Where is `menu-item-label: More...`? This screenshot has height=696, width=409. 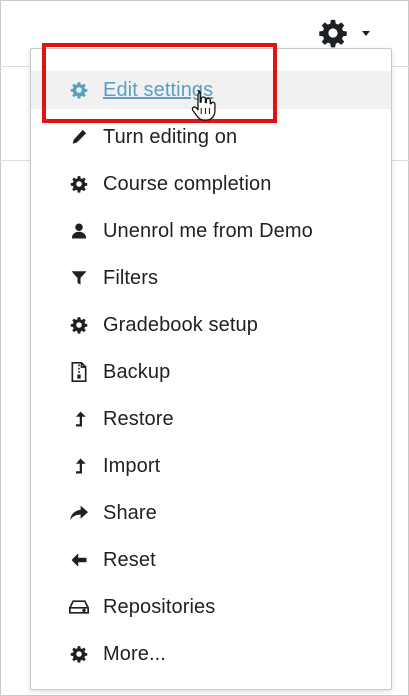 menu-item-label: More... is located at coordinates (134, 653).